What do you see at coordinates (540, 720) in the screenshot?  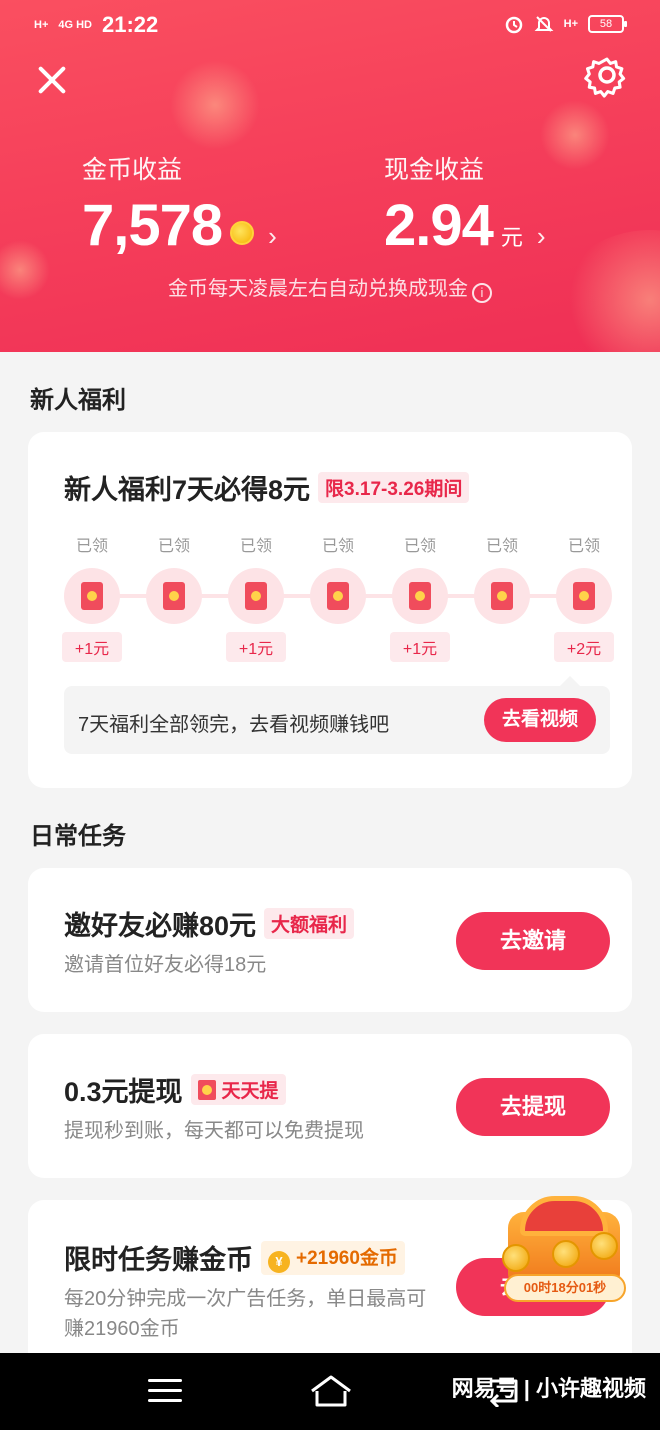 I see `watch-video-button: 去看视频` at bounding box center [540, 720].